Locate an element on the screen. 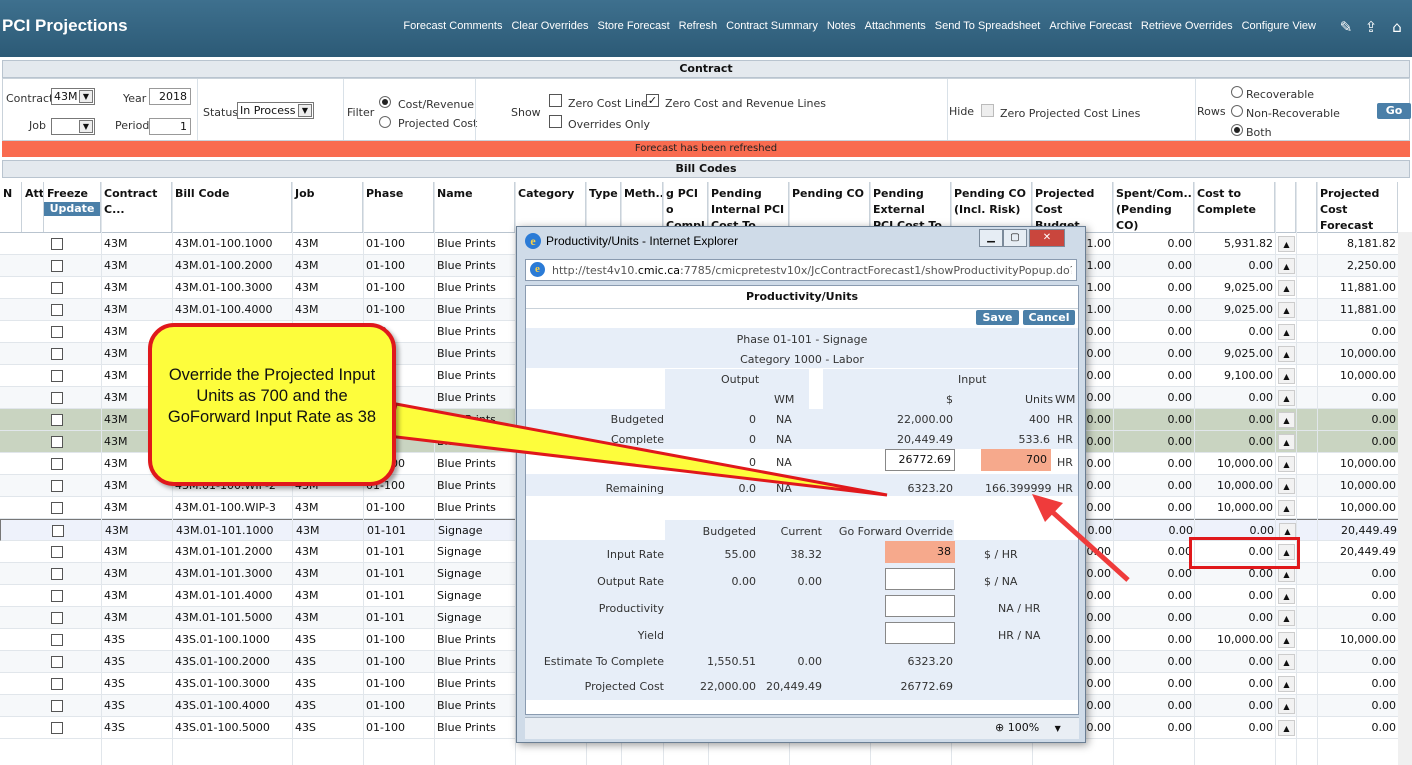  period-input: 1 is located at coordinates (170, 126).